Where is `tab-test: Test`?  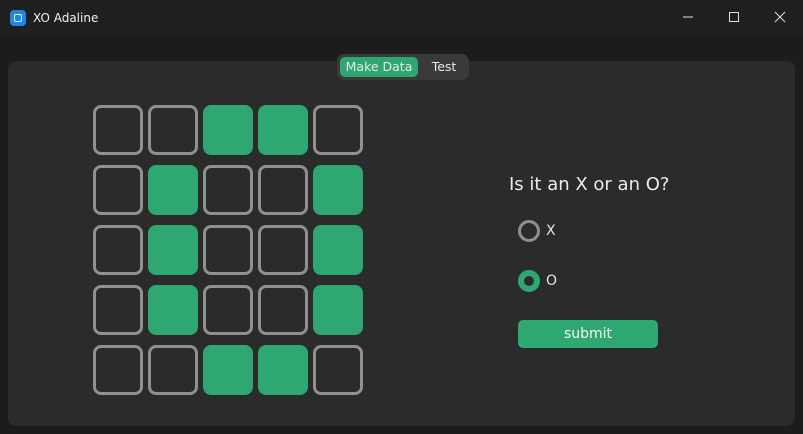 tab-test: Test is located at coordinates (444, 67).